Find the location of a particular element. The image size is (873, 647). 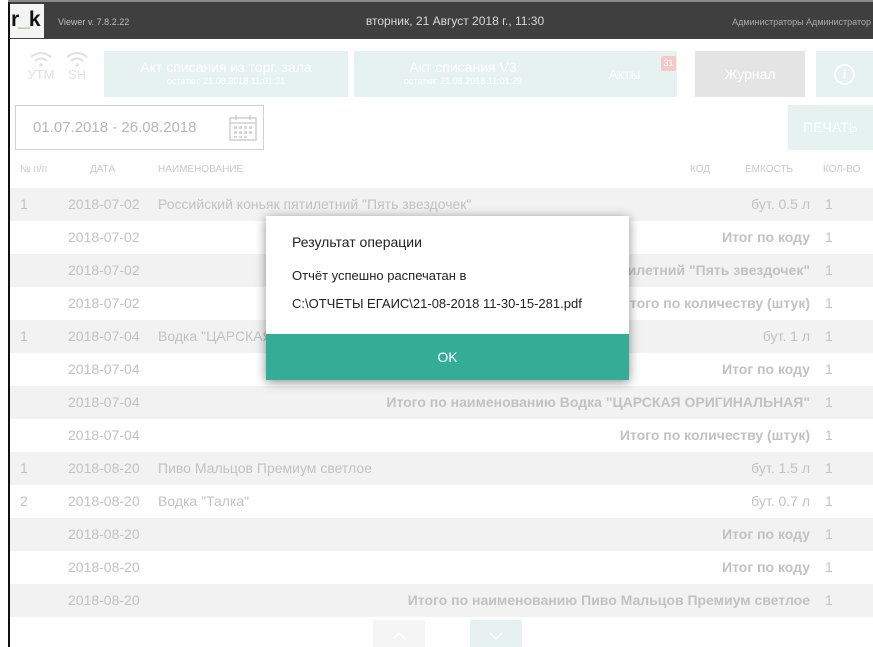

info-icon: i is located at coordinates (844, 74).